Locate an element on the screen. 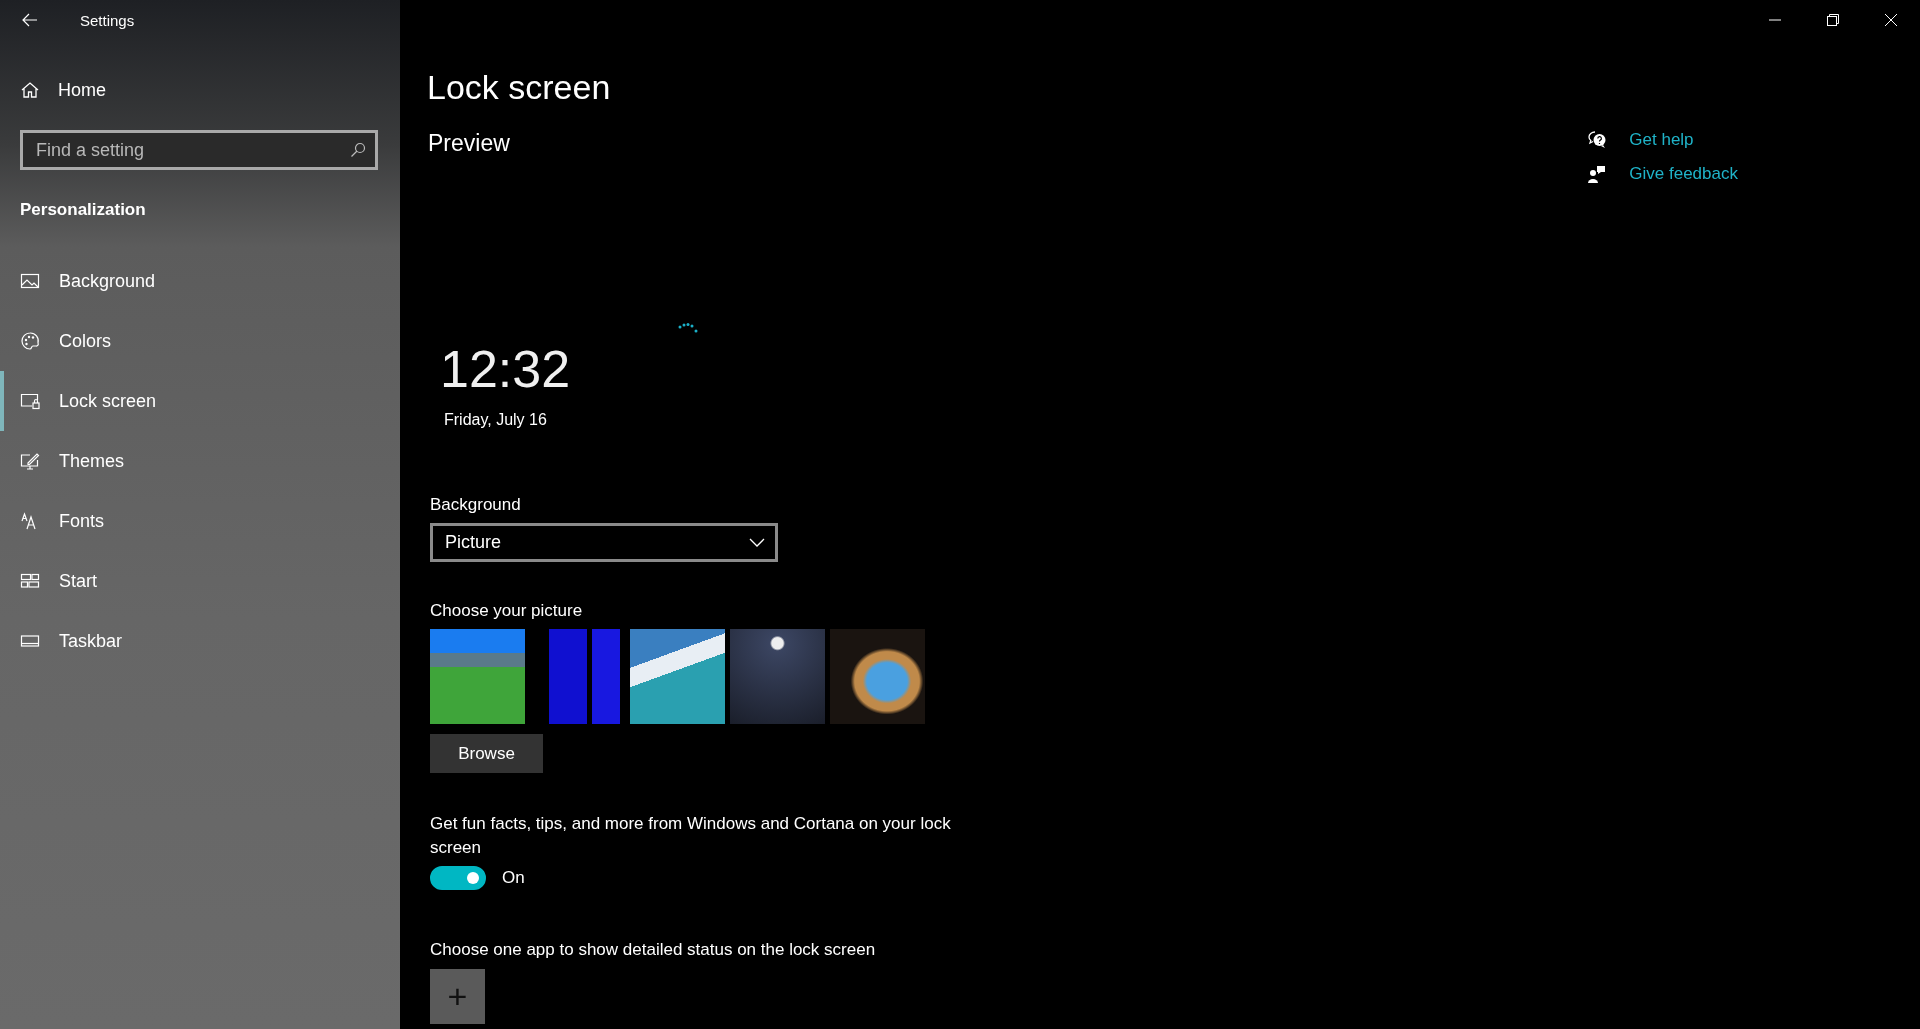  home-icon is located at coordinates (30, 90).